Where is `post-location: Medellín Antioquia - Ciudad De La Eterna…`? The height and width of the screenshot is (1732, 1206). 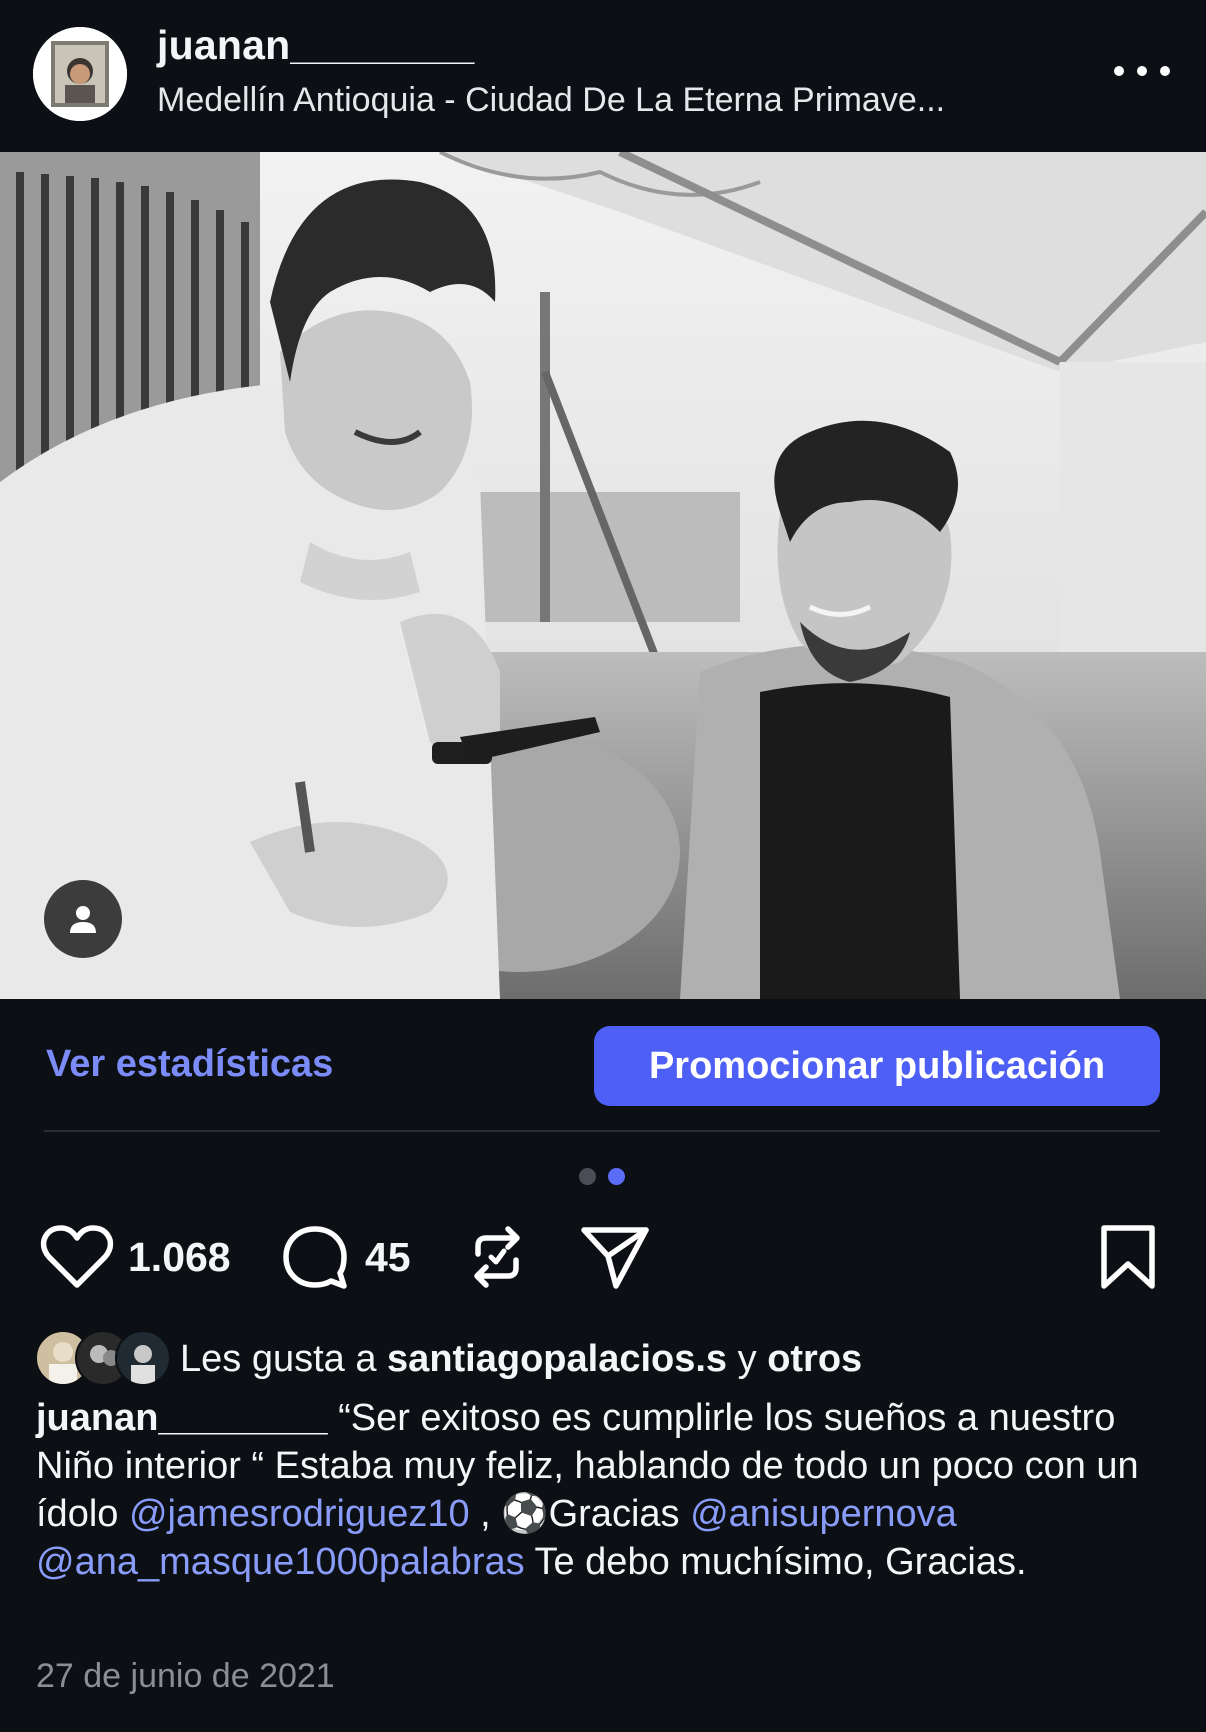
post-location: Medellín Antioquia - Ciudad De La Eterna… is located at coordinates (551, 100).